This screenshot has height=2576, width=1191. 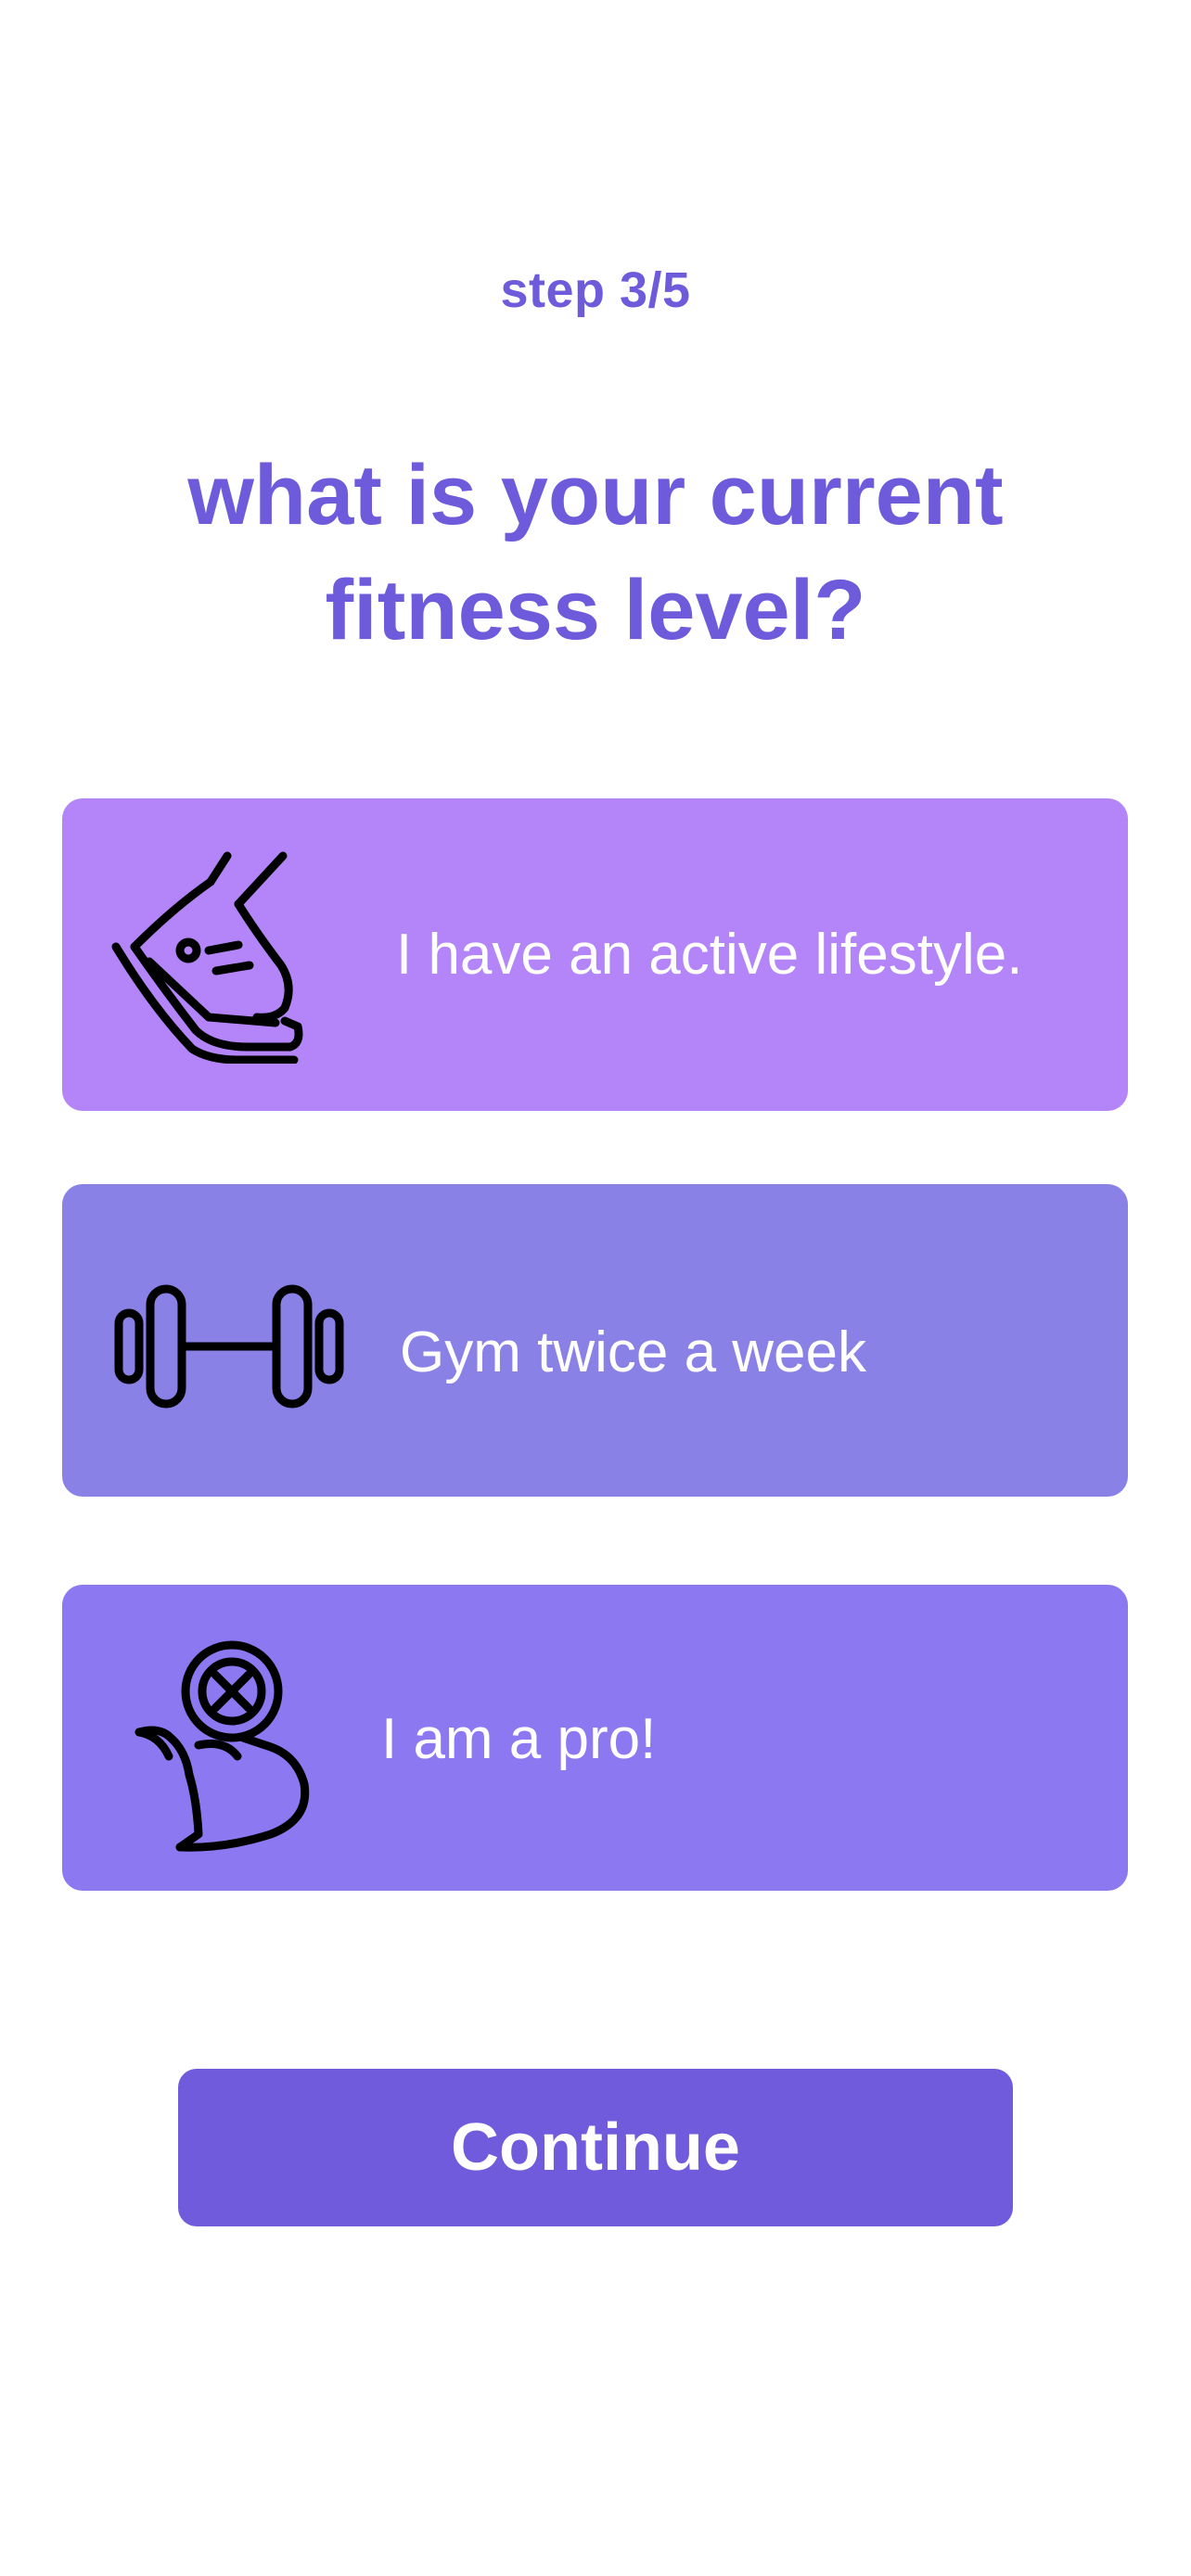 What do you see at coordinates (595, 495) in the screenshot?
I see `page-title-line-1: what is your current` at bounding box center [595, 495].